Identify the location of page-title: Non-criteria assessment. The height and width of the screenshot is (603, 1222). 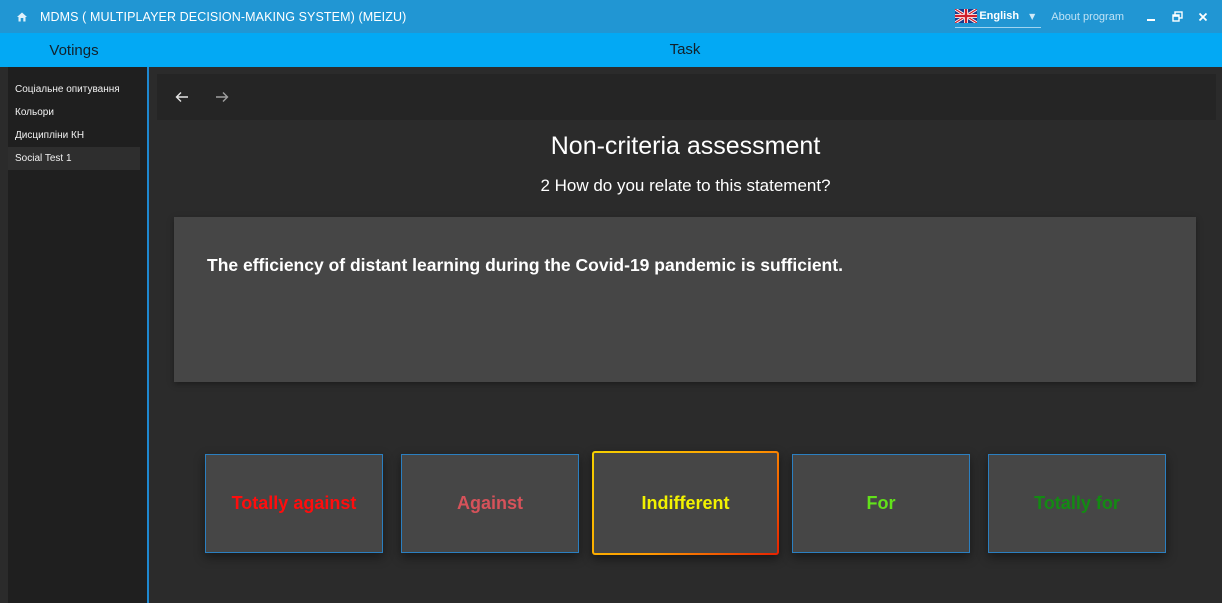
(685, 146).